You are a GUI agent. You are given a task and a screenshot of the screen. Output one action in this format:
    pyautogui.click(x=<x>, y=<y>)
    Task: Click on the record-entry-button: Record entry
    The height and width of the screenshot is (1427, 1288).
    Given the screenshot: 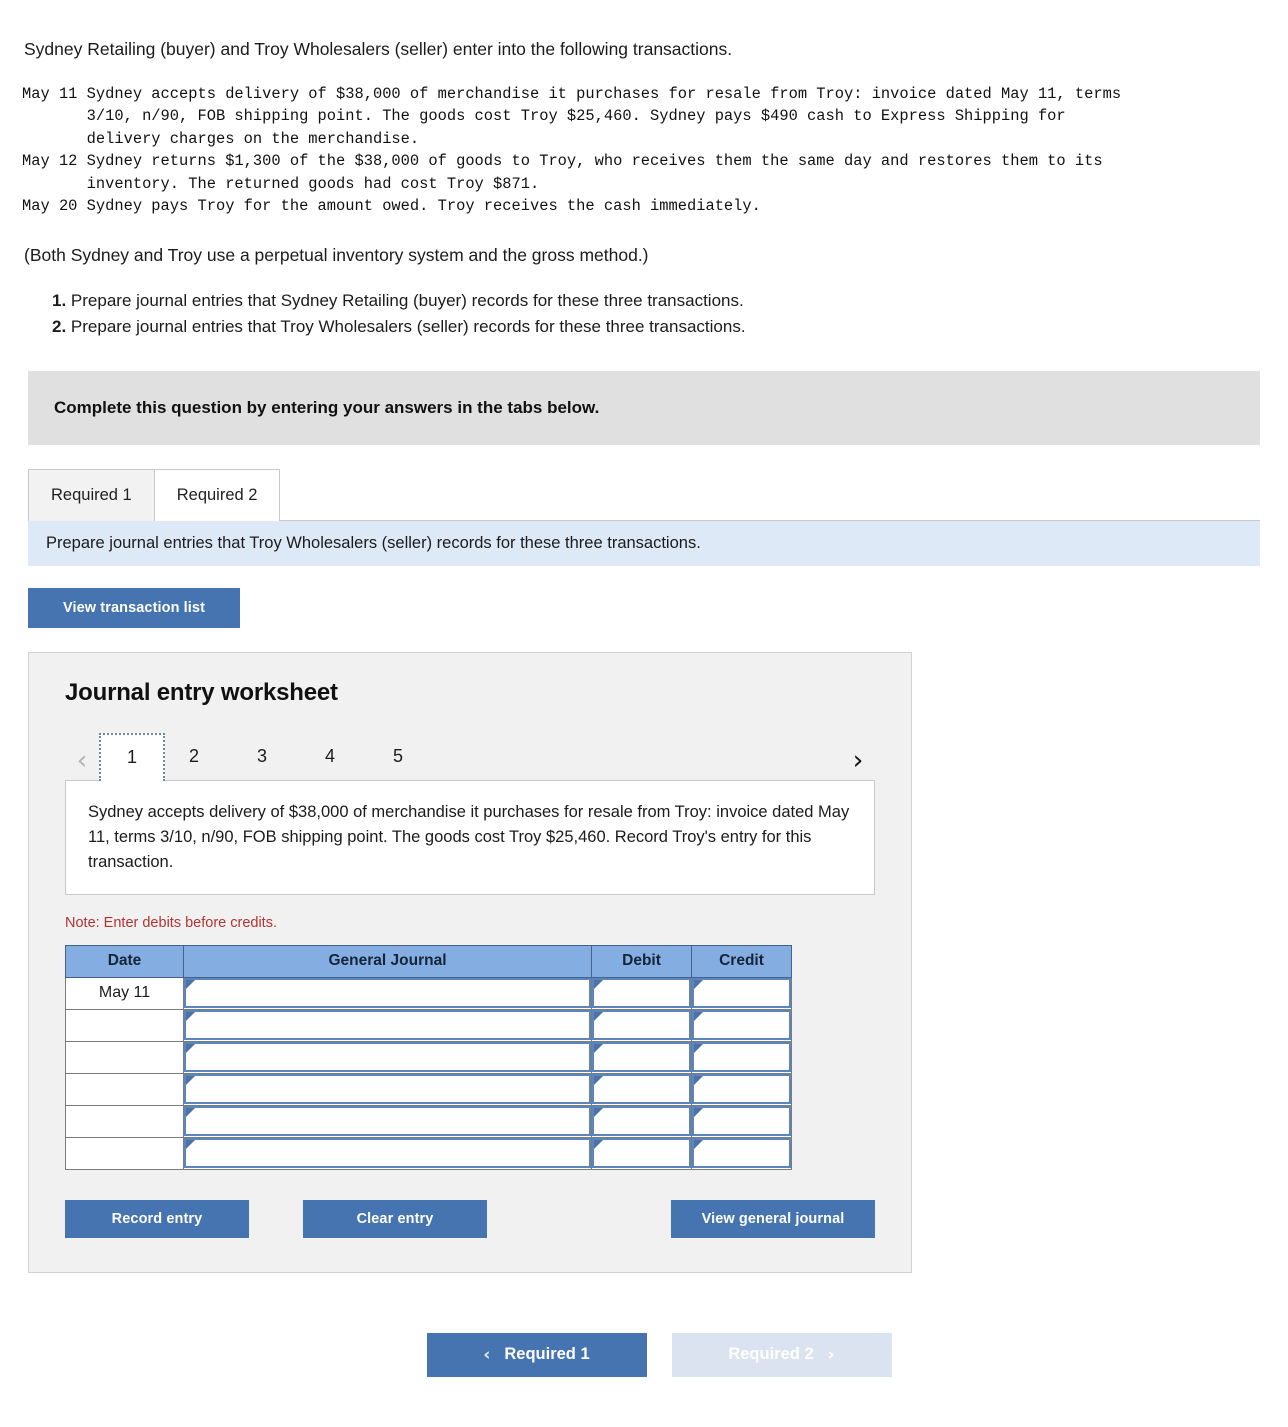 What is the action you would take?
    pyautogui.click(x=157, y=1218)
    